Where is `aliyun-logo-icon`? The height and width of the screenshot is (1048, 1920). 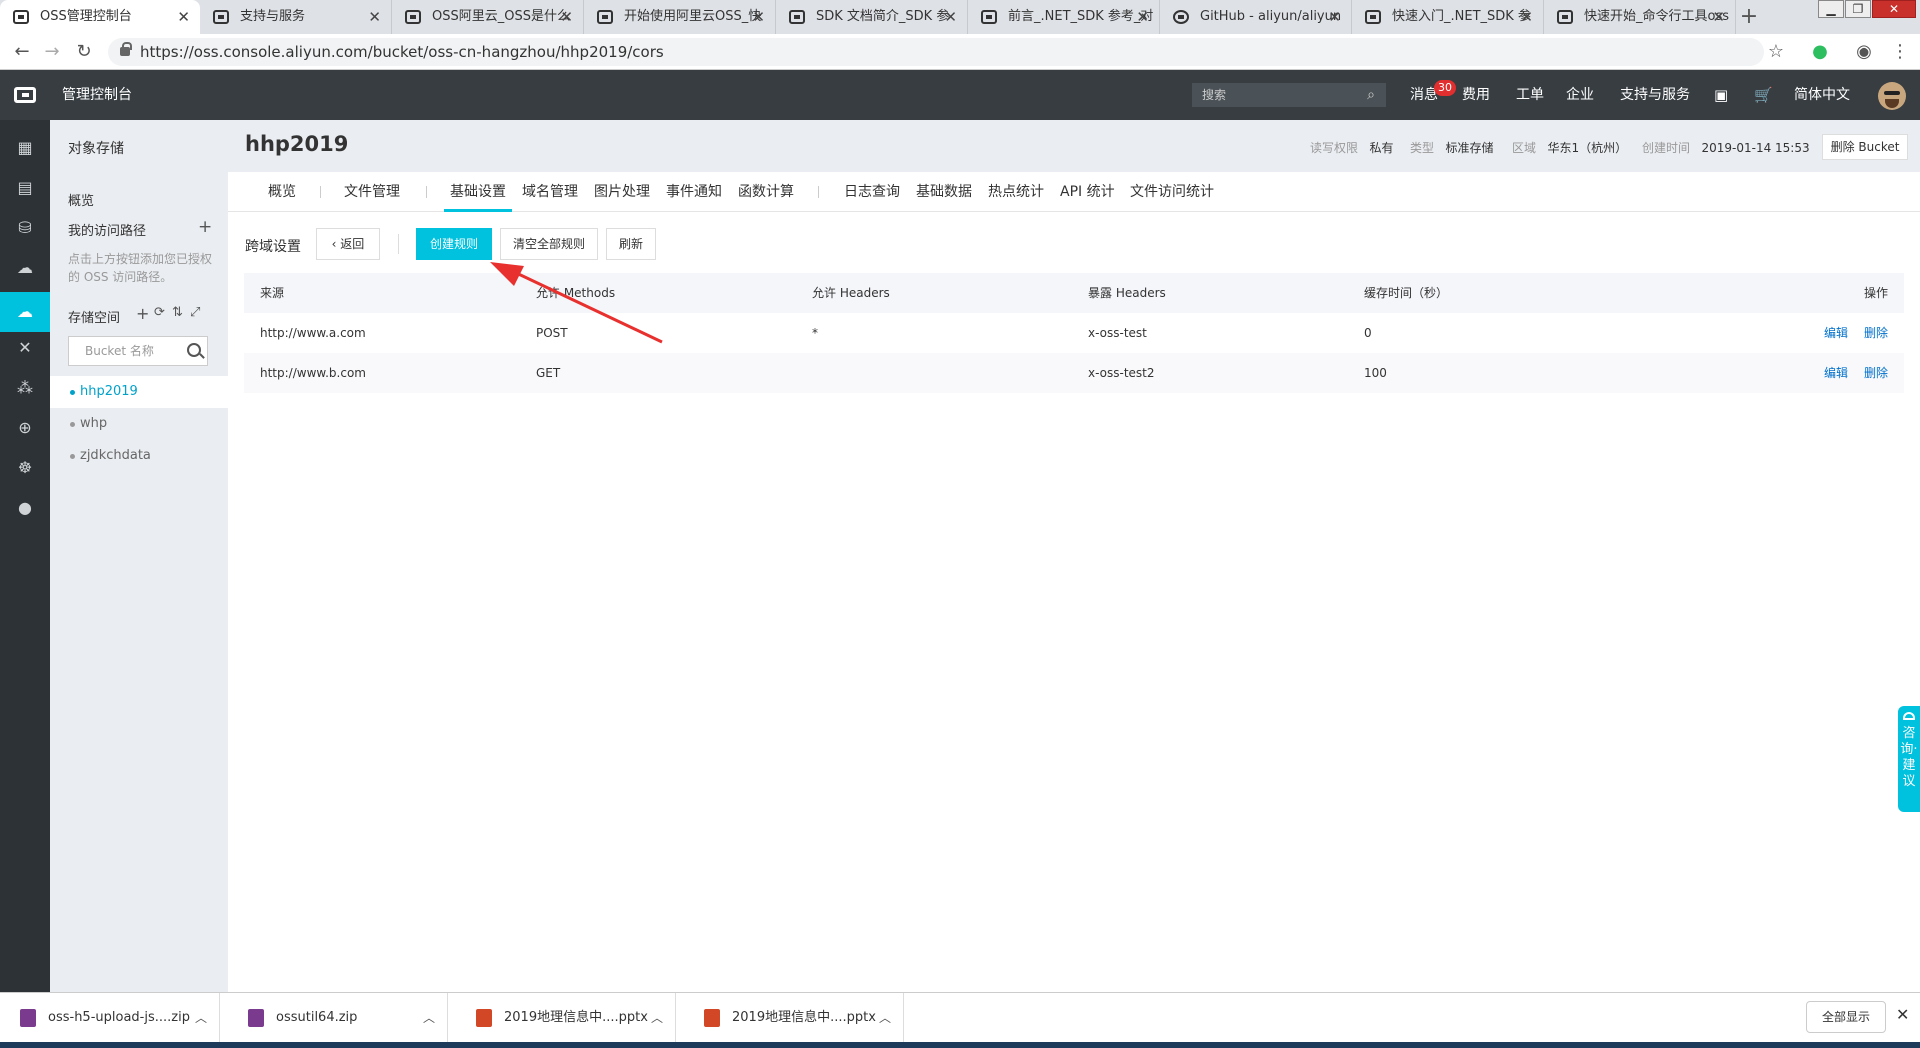
aliyun-logo-icon is located at coordinates (25, 95).